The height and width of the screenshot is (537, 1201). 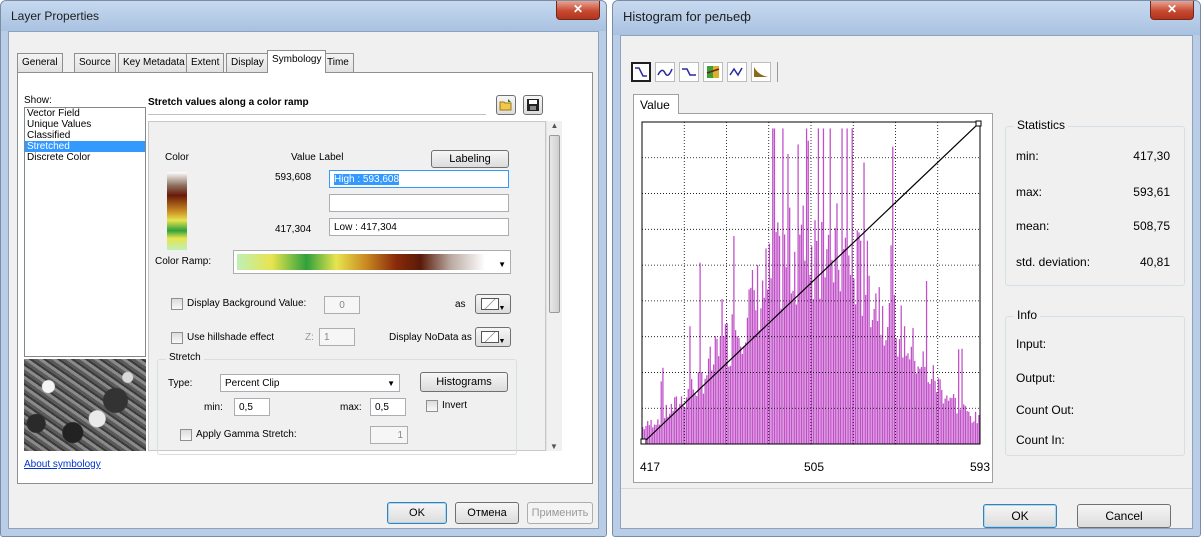 I want to click on histograms-button: Histograms, so click(x=464, y=382).